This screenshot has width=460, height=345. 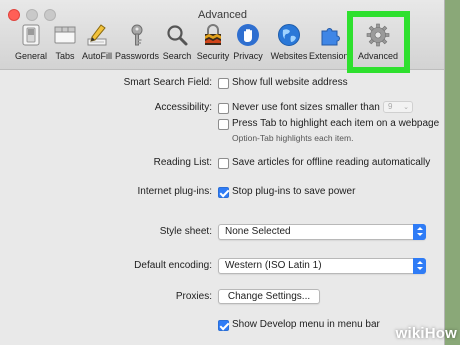 I want to click on develop-menu-checkbox, so click(x=223, y=325).